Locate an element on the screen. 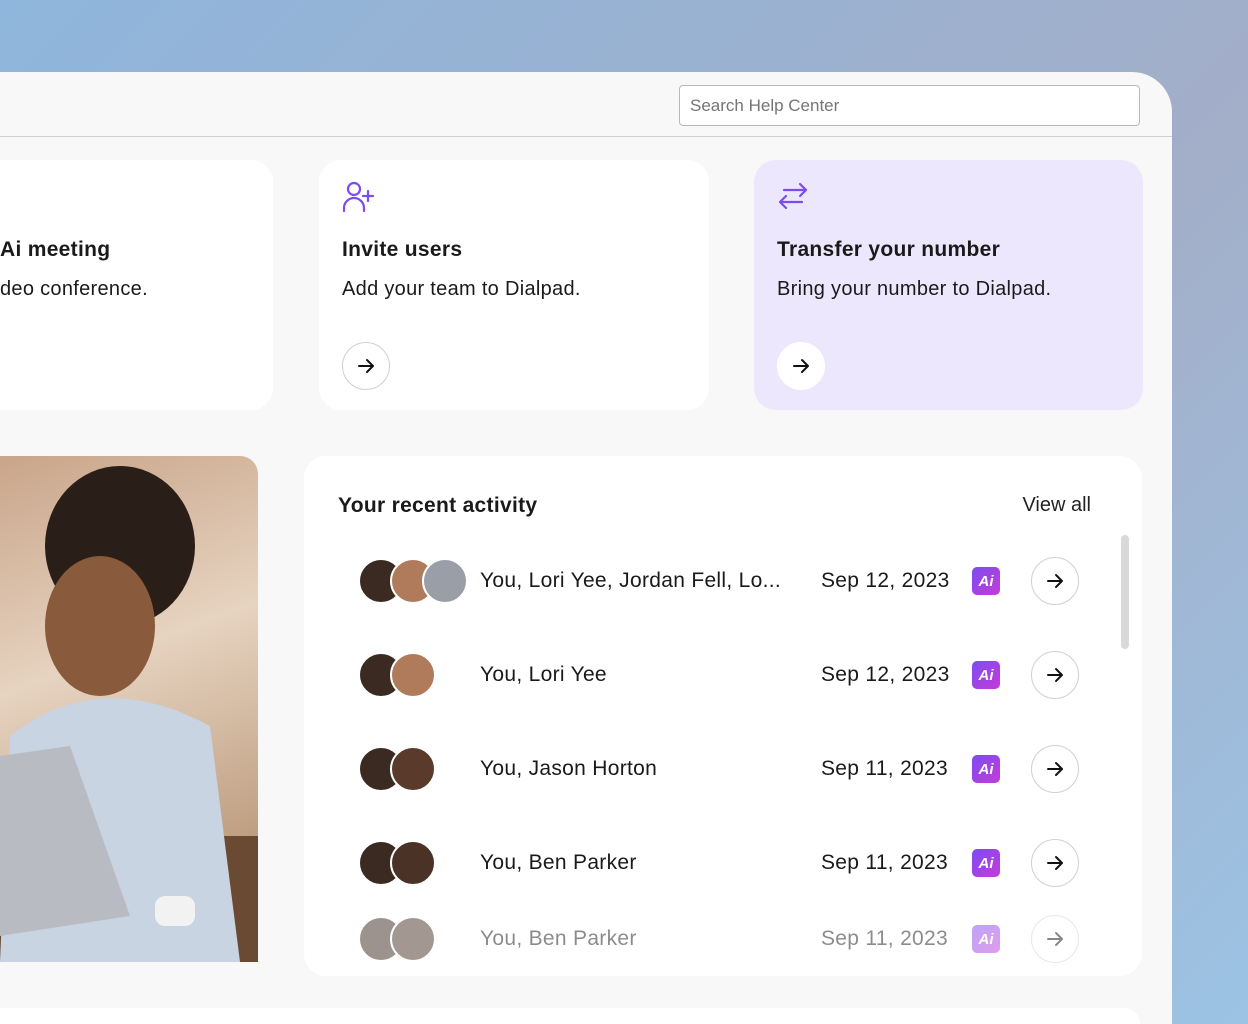 This screenshot has width=1248, height=1024. transfer-arrows-icon is located at coordinates (793, 199).